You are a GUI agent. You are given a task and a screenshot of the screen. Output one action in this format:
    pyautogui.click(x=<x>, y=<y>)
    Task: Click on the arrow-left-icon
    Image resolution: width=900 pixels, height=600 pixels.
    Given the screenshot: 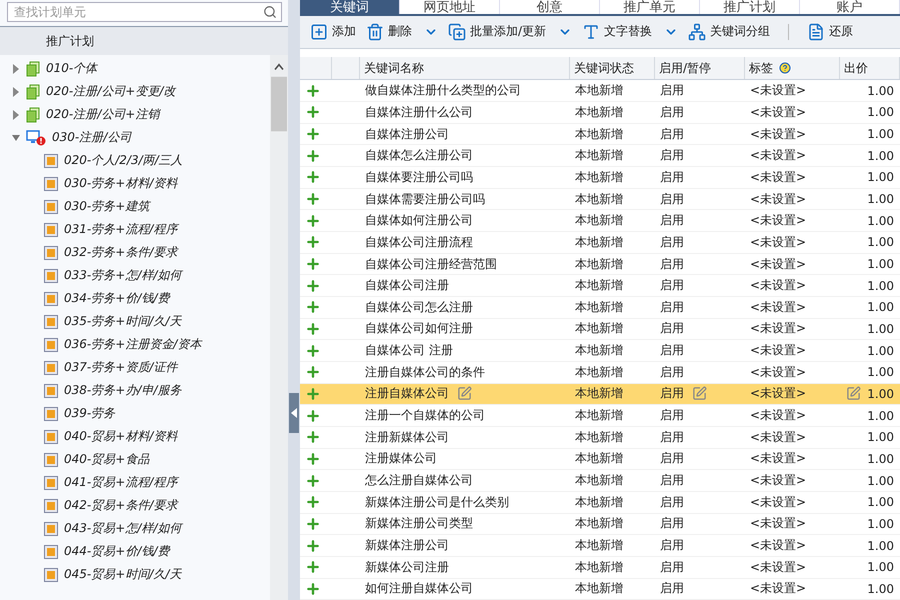 What is the action you would take?
    pyautogui.click(x=294, y=413)
    